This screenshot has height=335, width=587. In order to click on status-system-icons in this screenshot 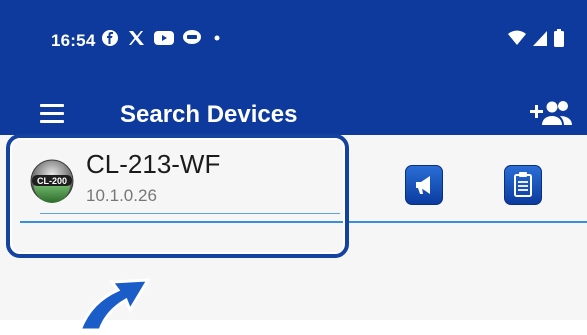, I will do `click(536, 40)`.